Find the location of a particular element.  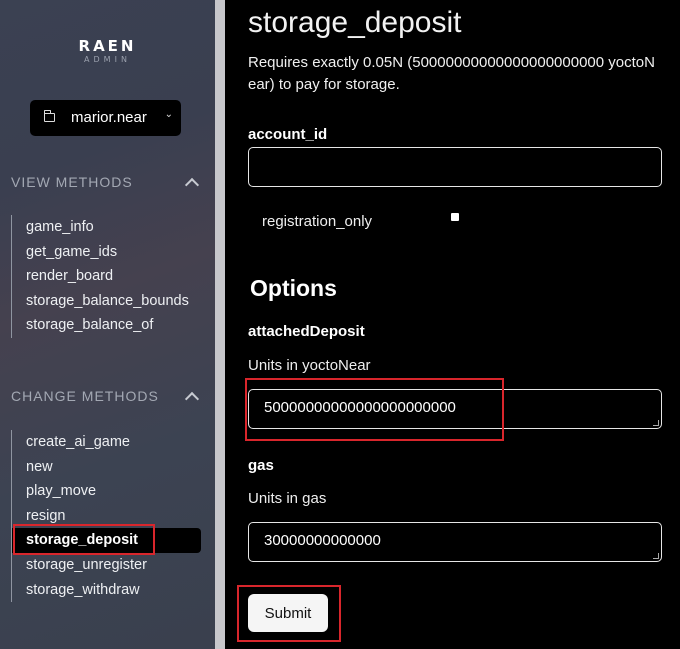

attached-deposit-field: 50000000000000000000000 is located at coordinates (455, 409).